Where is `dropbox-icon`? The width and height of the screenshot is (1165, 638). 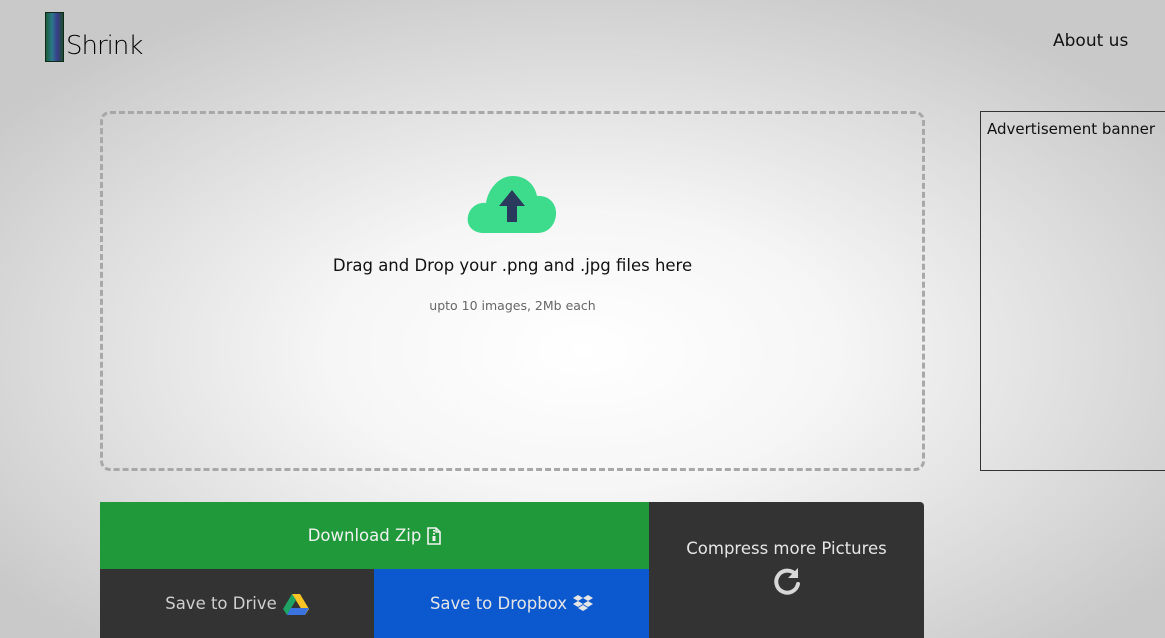
dropbox-icon is located at coordinates (583, 603).